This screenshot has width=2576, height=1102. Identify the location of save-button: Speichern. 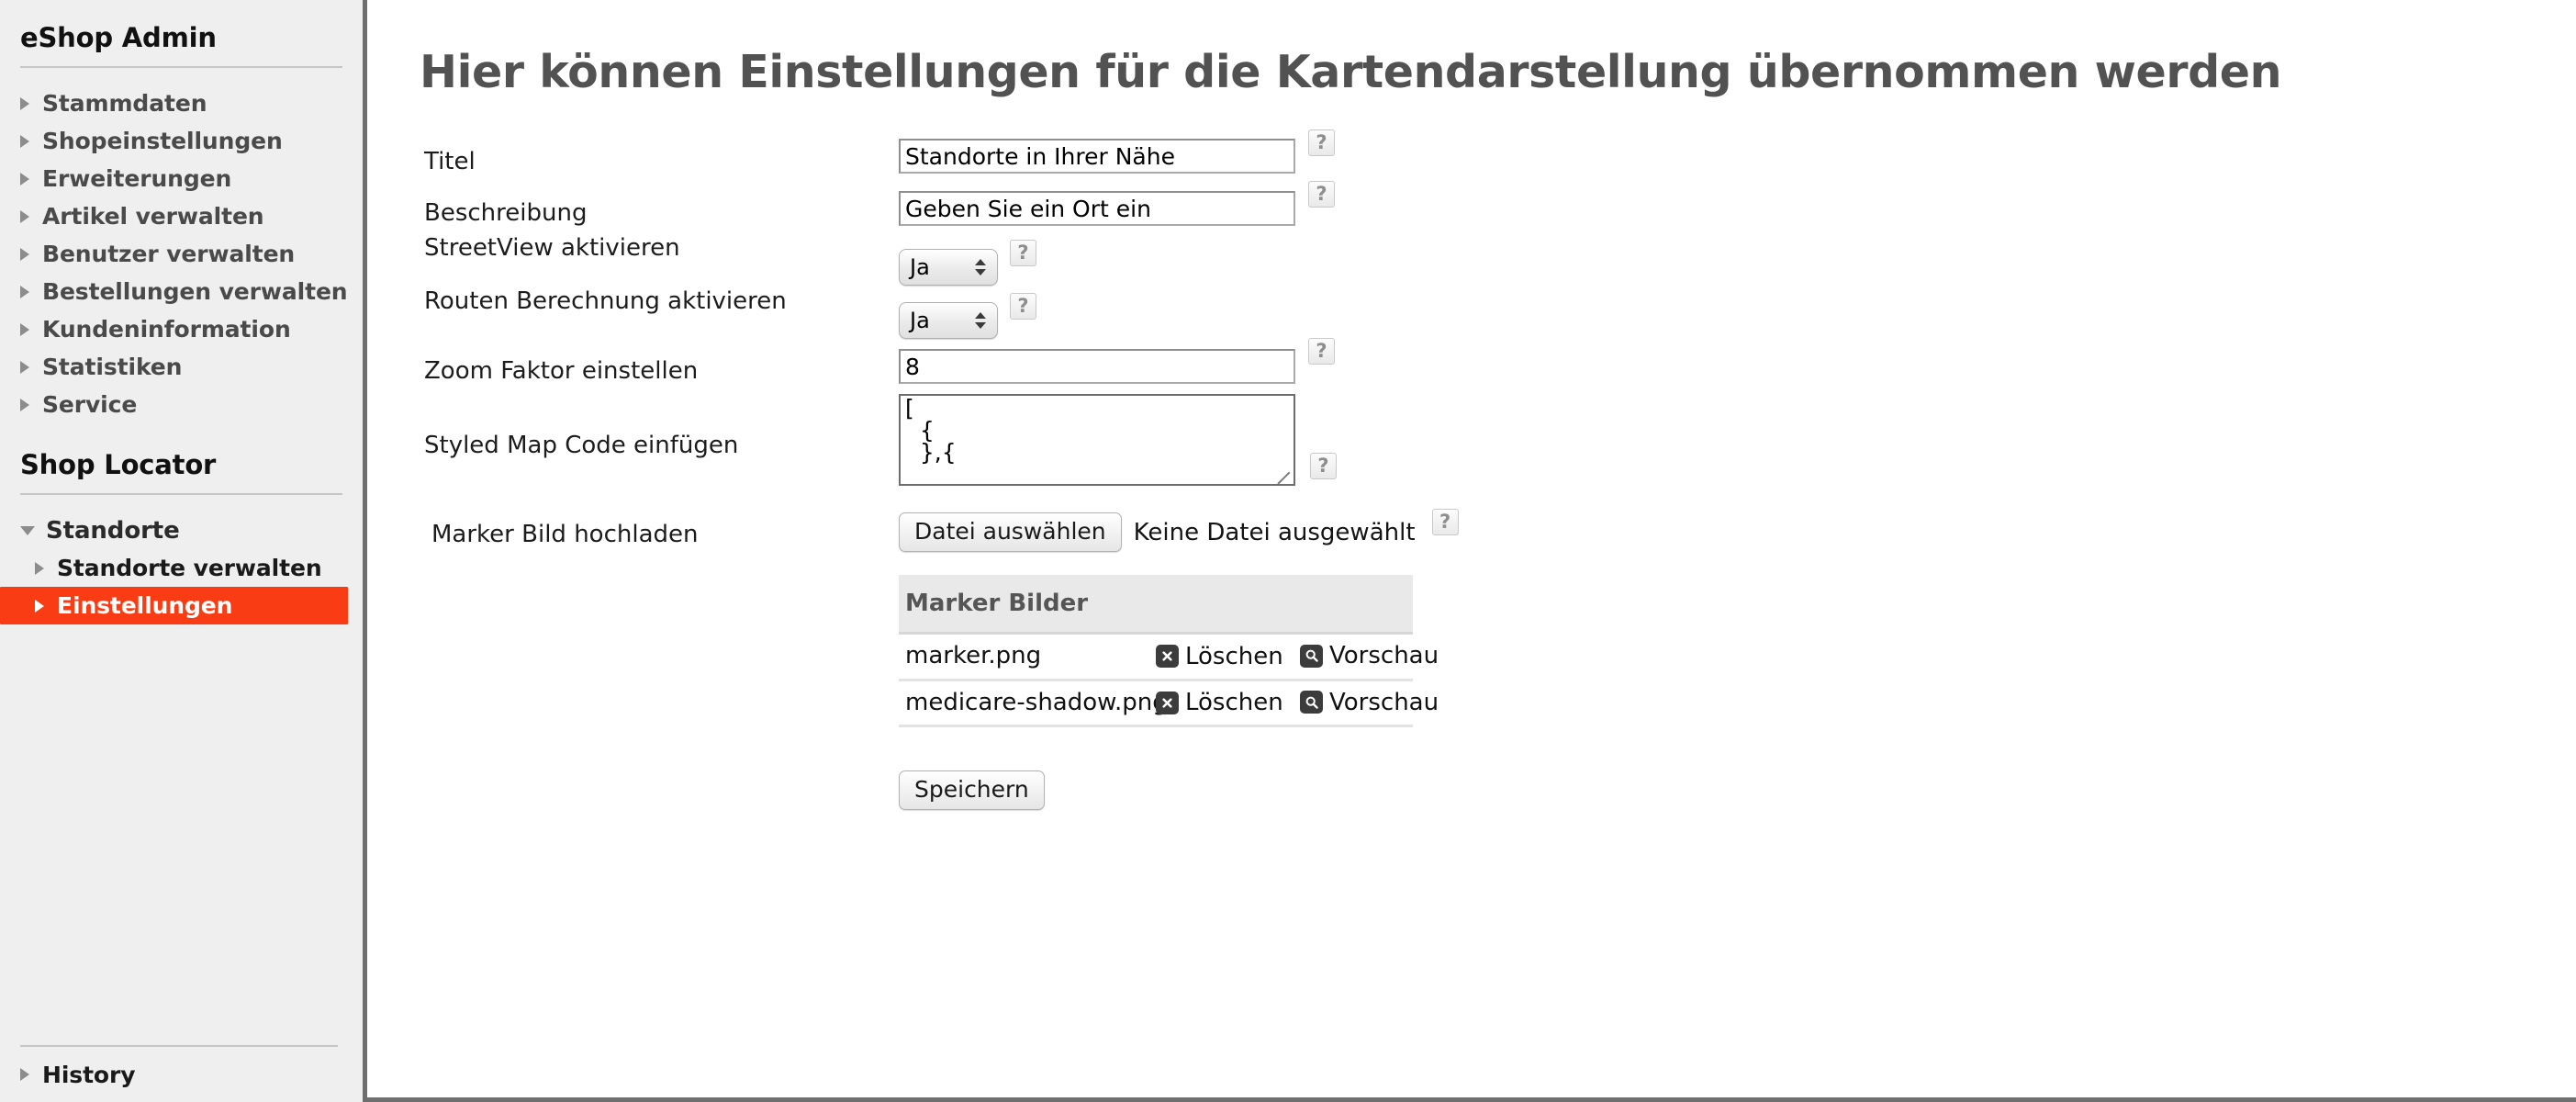
(972, 790).